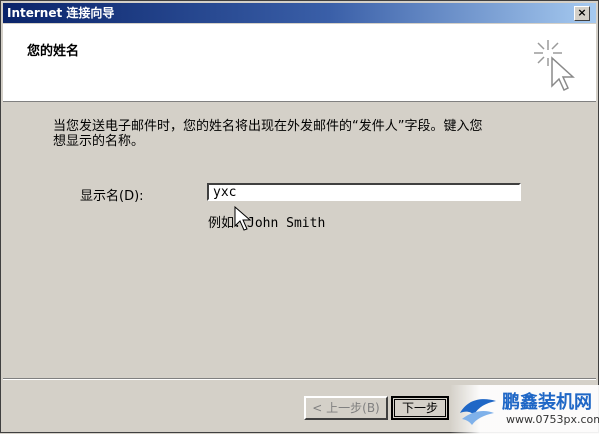  I want to click on title-bar: Internet 连接向导 ×, so click(299, 13).